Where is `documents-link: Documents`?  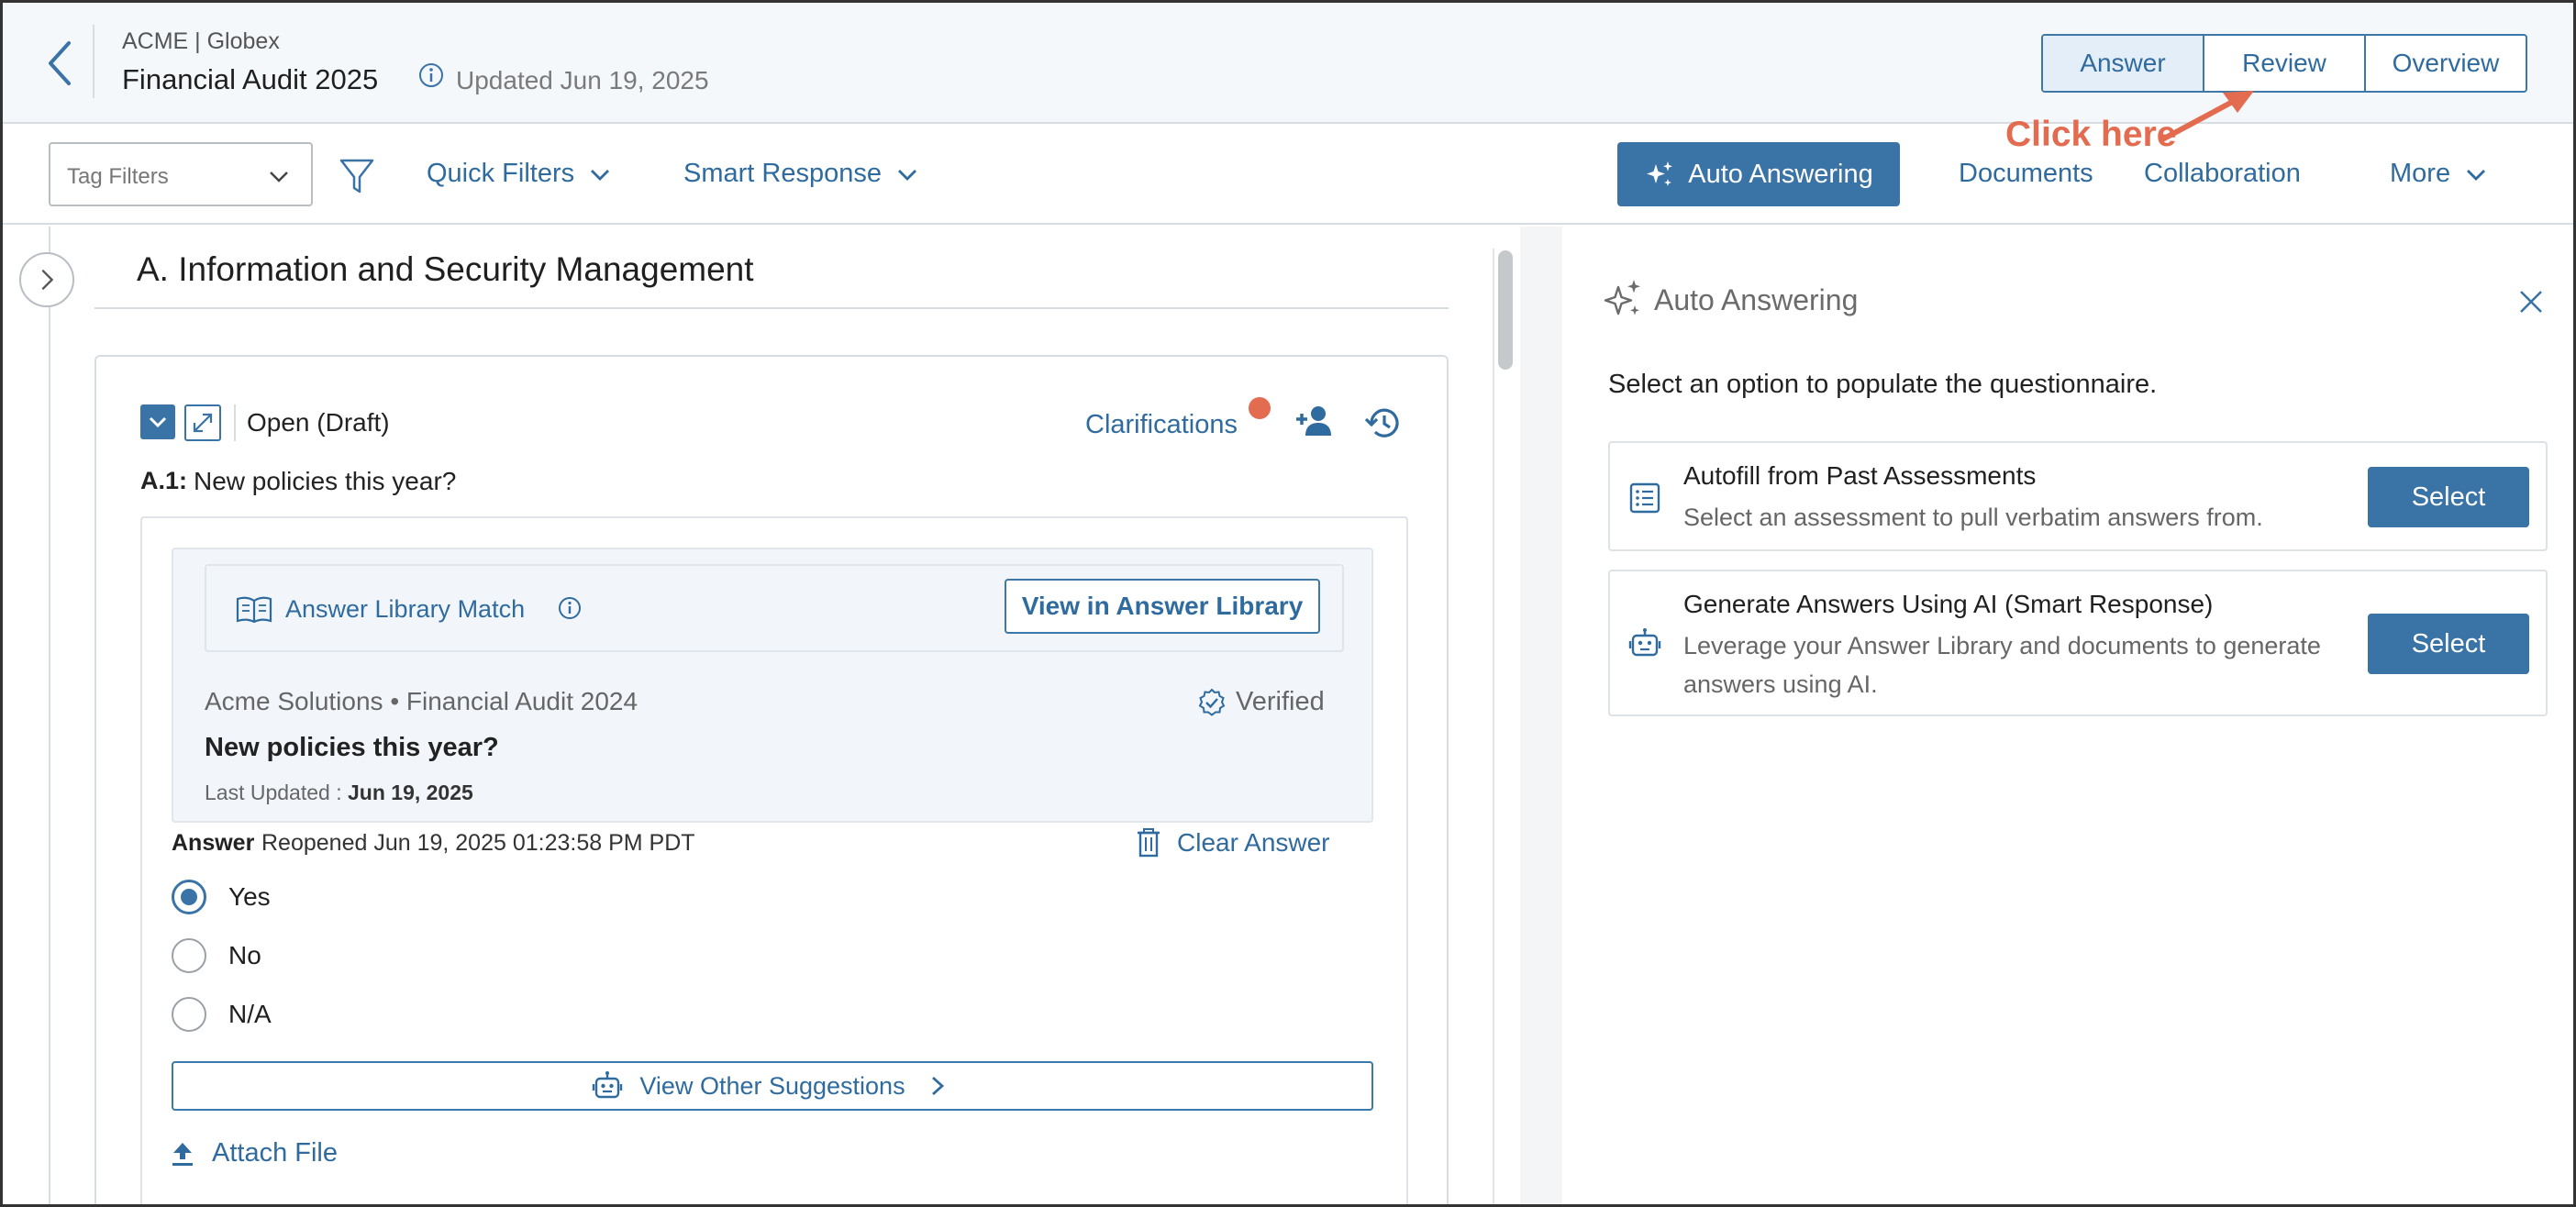 documents-link: Documents is located at coordinates (2026, 174).